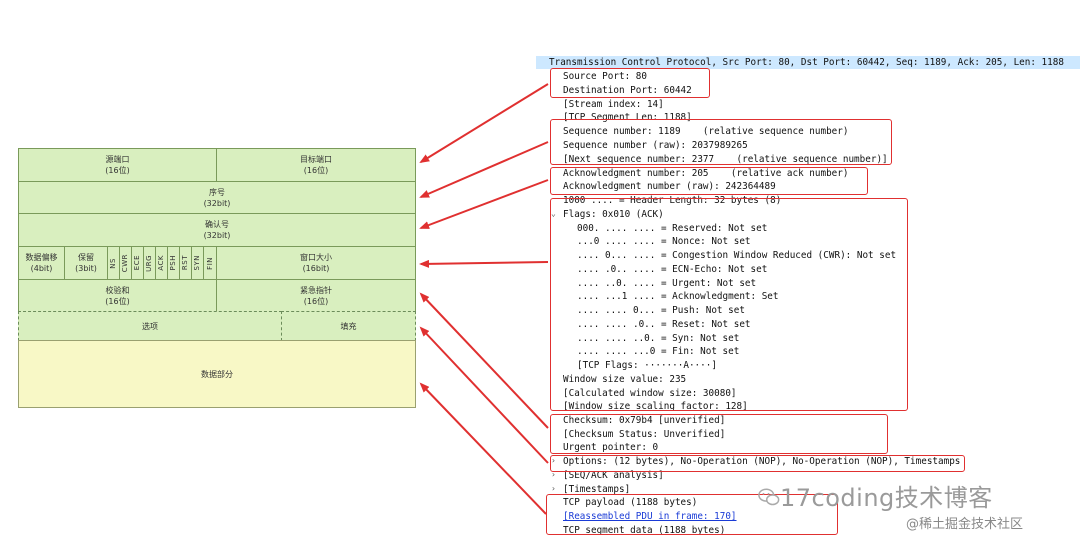 The image size is (1080, 548). Describe the element at coordinates (484, 360) in the screenshot. I see `arrow-checksum` at that location.